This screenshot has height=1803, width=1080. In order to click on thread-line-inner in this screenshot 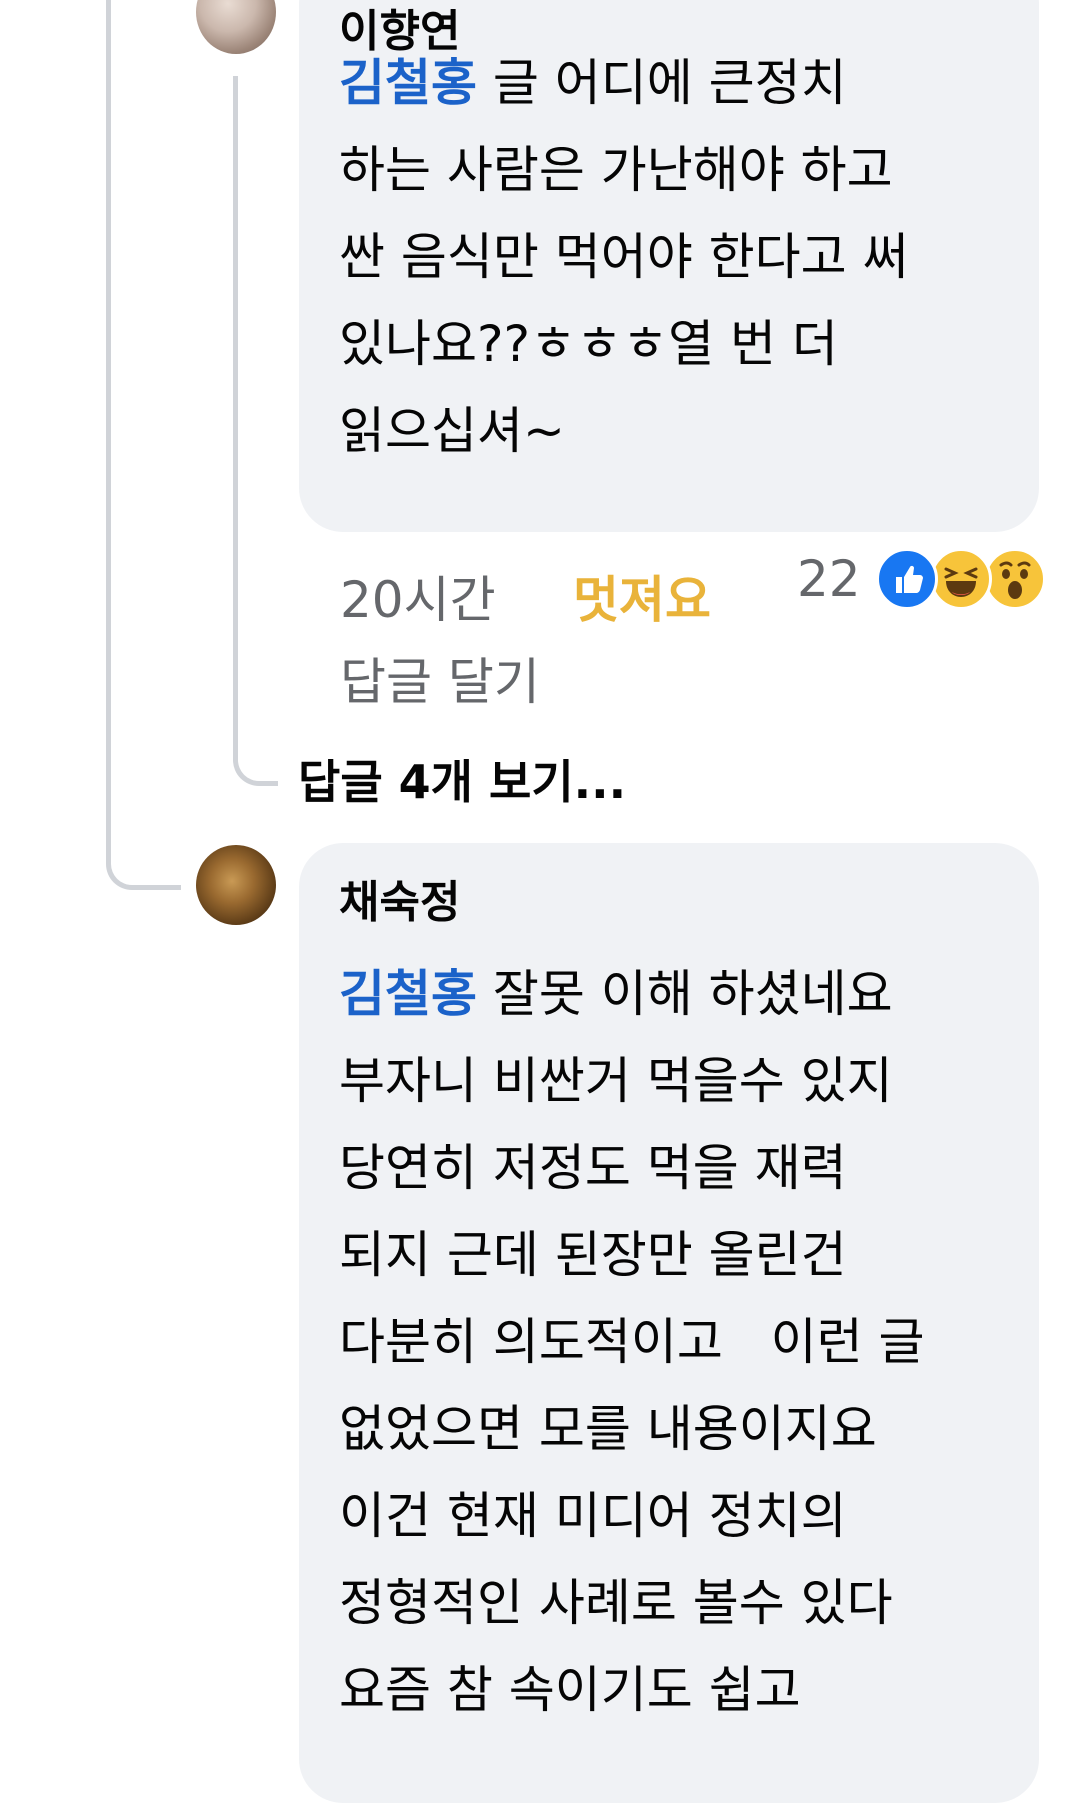, I will do `click(255, 431)`.